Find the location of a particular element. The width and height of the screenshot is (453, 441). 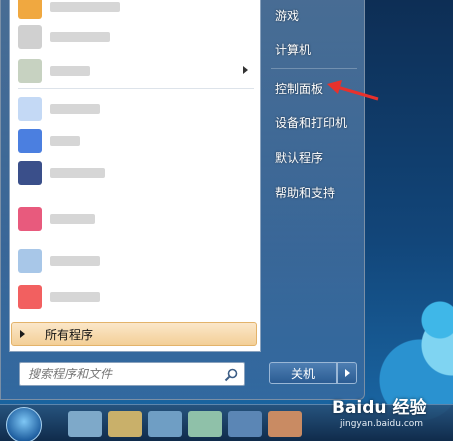

menu-item-label: 设备和打印机 is located at coordinates (311, 122).